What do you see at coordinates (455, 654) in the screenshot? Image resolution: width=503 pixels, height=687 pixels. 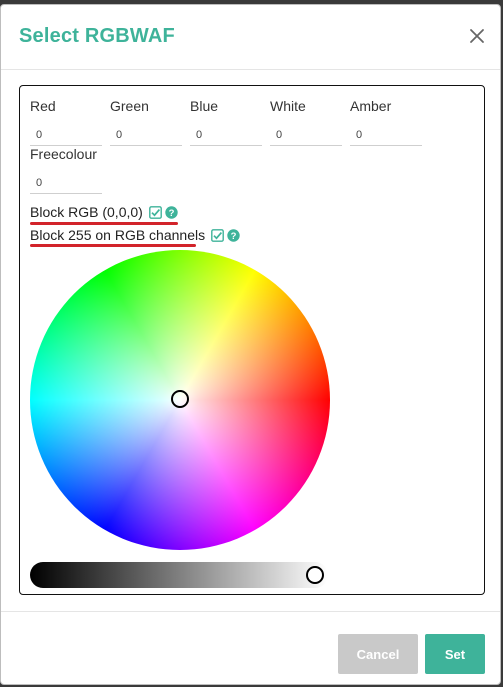 I see `set-button: Set` at bounding box center [455, 654].